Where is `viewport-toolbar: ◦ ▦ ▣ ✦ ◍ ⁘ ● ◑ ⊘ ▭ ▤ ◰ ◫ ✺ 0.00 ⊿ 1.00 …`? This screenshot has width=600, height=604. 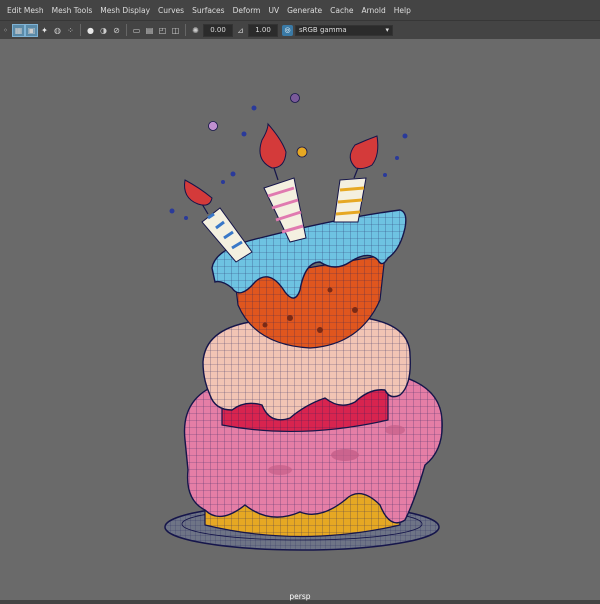 viewport-toolbar: ◦ ▦ ▣ ✦ ◍ ⁘ ● ◑ ⊘ ▭ ▤ ◰ ◫ ✺ 0.00 ⊿ 1.00 … is located at coordinates (300, 30).